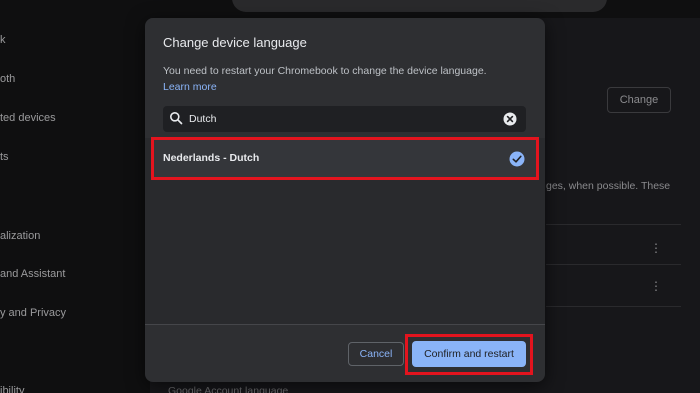 Image resolution: width=700 pixels, height=393 pixels. I want to click on clear-icon, so click(510, 119).